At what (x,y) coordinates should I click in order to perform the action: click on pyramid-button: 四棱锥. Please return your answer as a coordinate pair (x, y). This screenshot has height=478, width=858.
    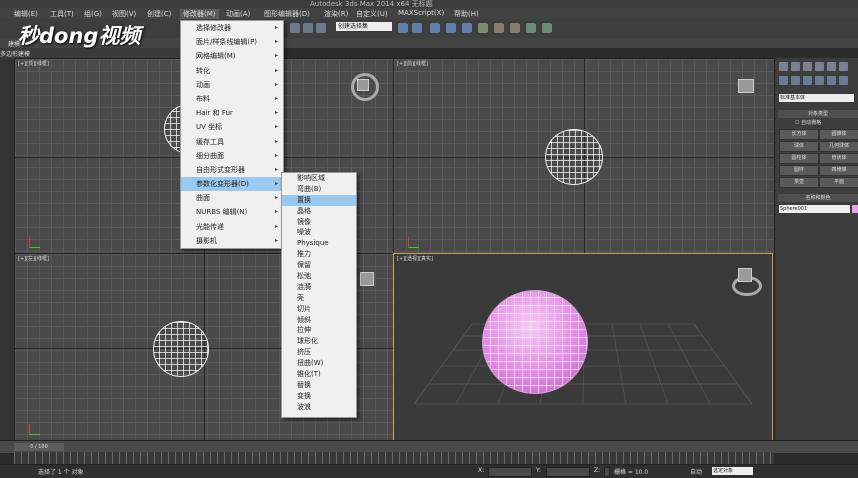
    Looking at the image, I should click on (838, 170).